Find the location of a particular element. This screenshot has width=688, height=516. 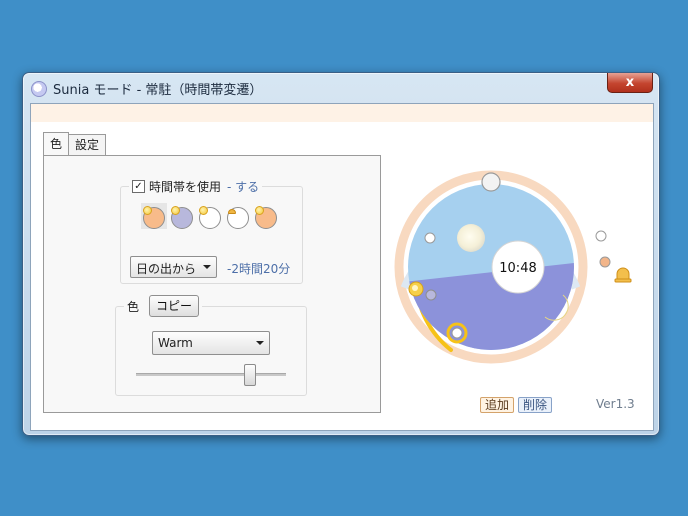

header-band is located at coordinates (342, 113).